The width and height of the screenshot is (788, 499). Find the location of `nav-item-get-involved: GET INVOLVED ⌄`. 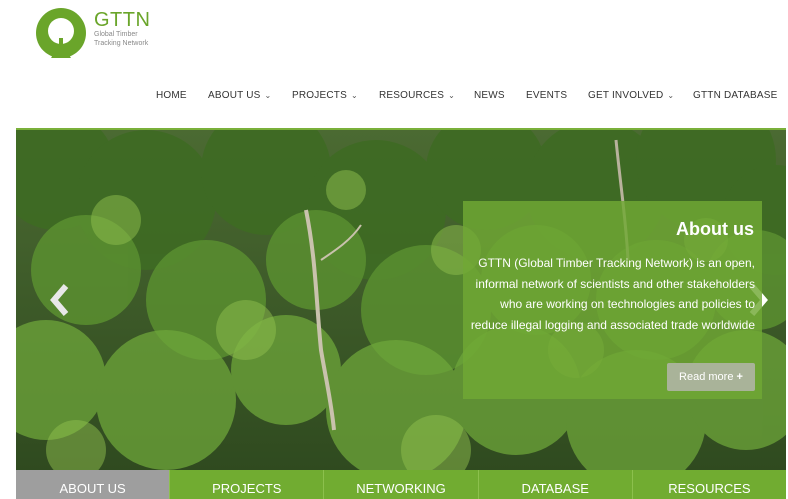

nav-item-get-involved: GET INVOLVED ⌄ is located at coordinates (631, 96).